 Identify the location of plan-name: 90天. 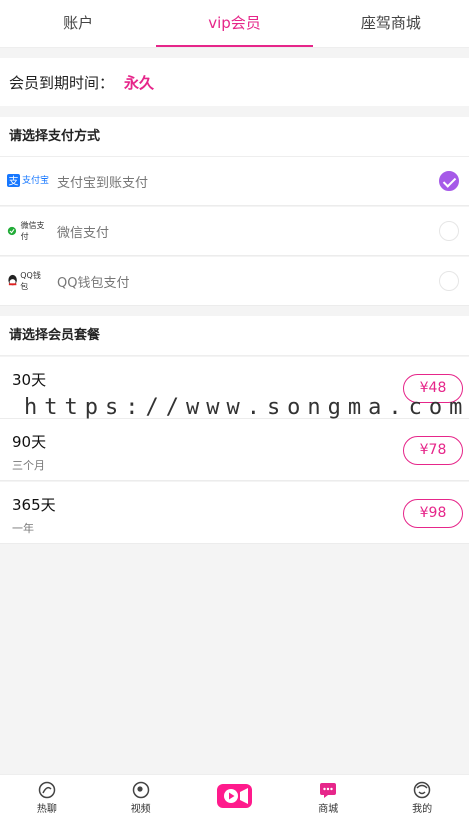
(29, 442).